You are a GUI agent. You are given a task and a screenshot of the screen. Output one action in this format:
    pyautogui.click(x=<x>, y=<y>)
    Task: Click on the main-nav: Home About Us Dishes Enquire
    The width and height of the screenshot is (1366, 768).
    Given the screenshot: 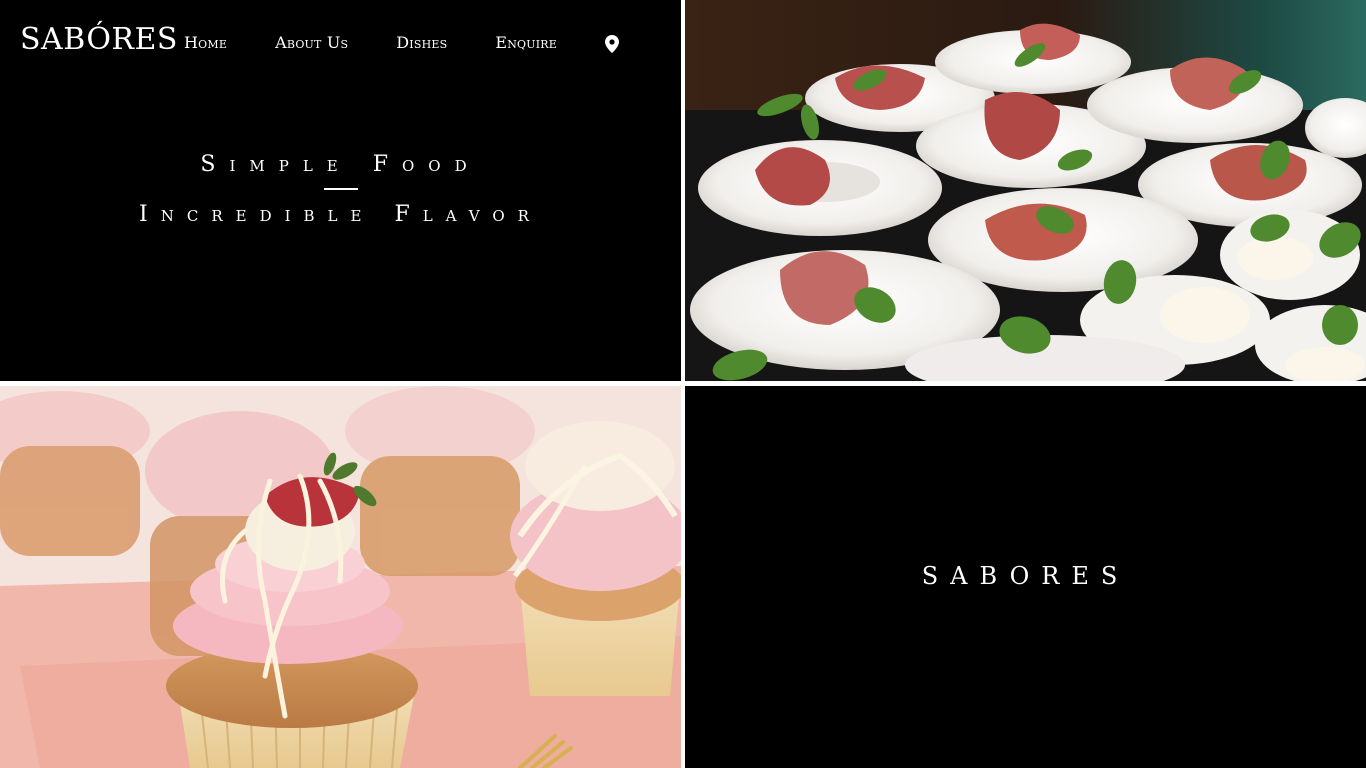 What is the action you would take?
    pyautogui.click(x=401, y=43)
    